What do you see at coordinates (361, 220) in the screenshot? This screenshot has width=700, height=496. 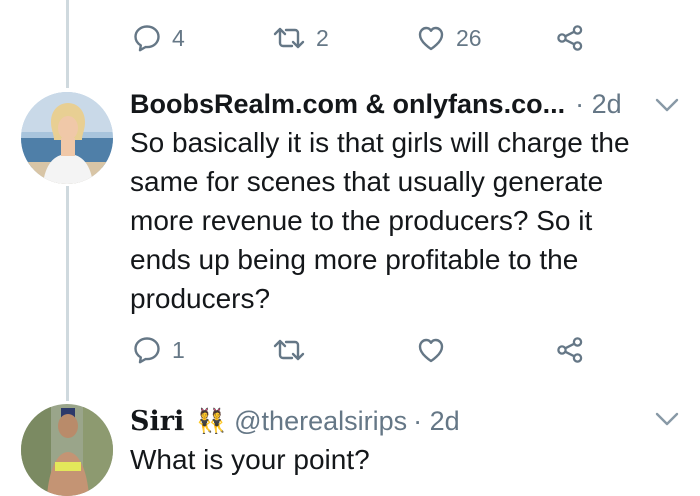 I see `tweet-text-line: more revenue to the producers? So it` at bounding box center [361, 220].